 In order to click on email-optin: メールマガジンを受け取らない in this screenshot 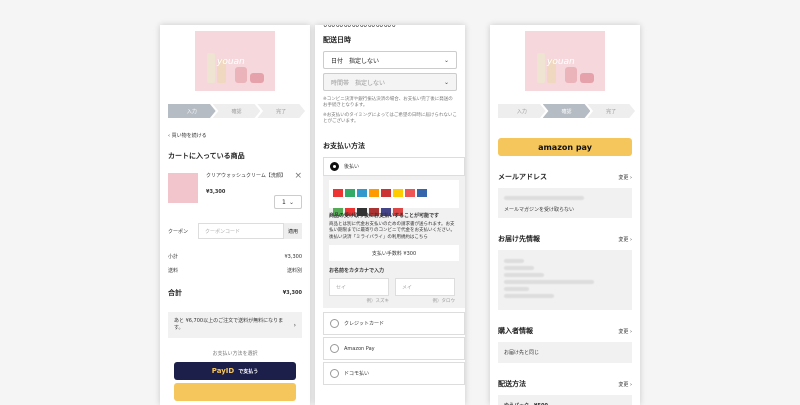, I will do `click(539, 210)`.